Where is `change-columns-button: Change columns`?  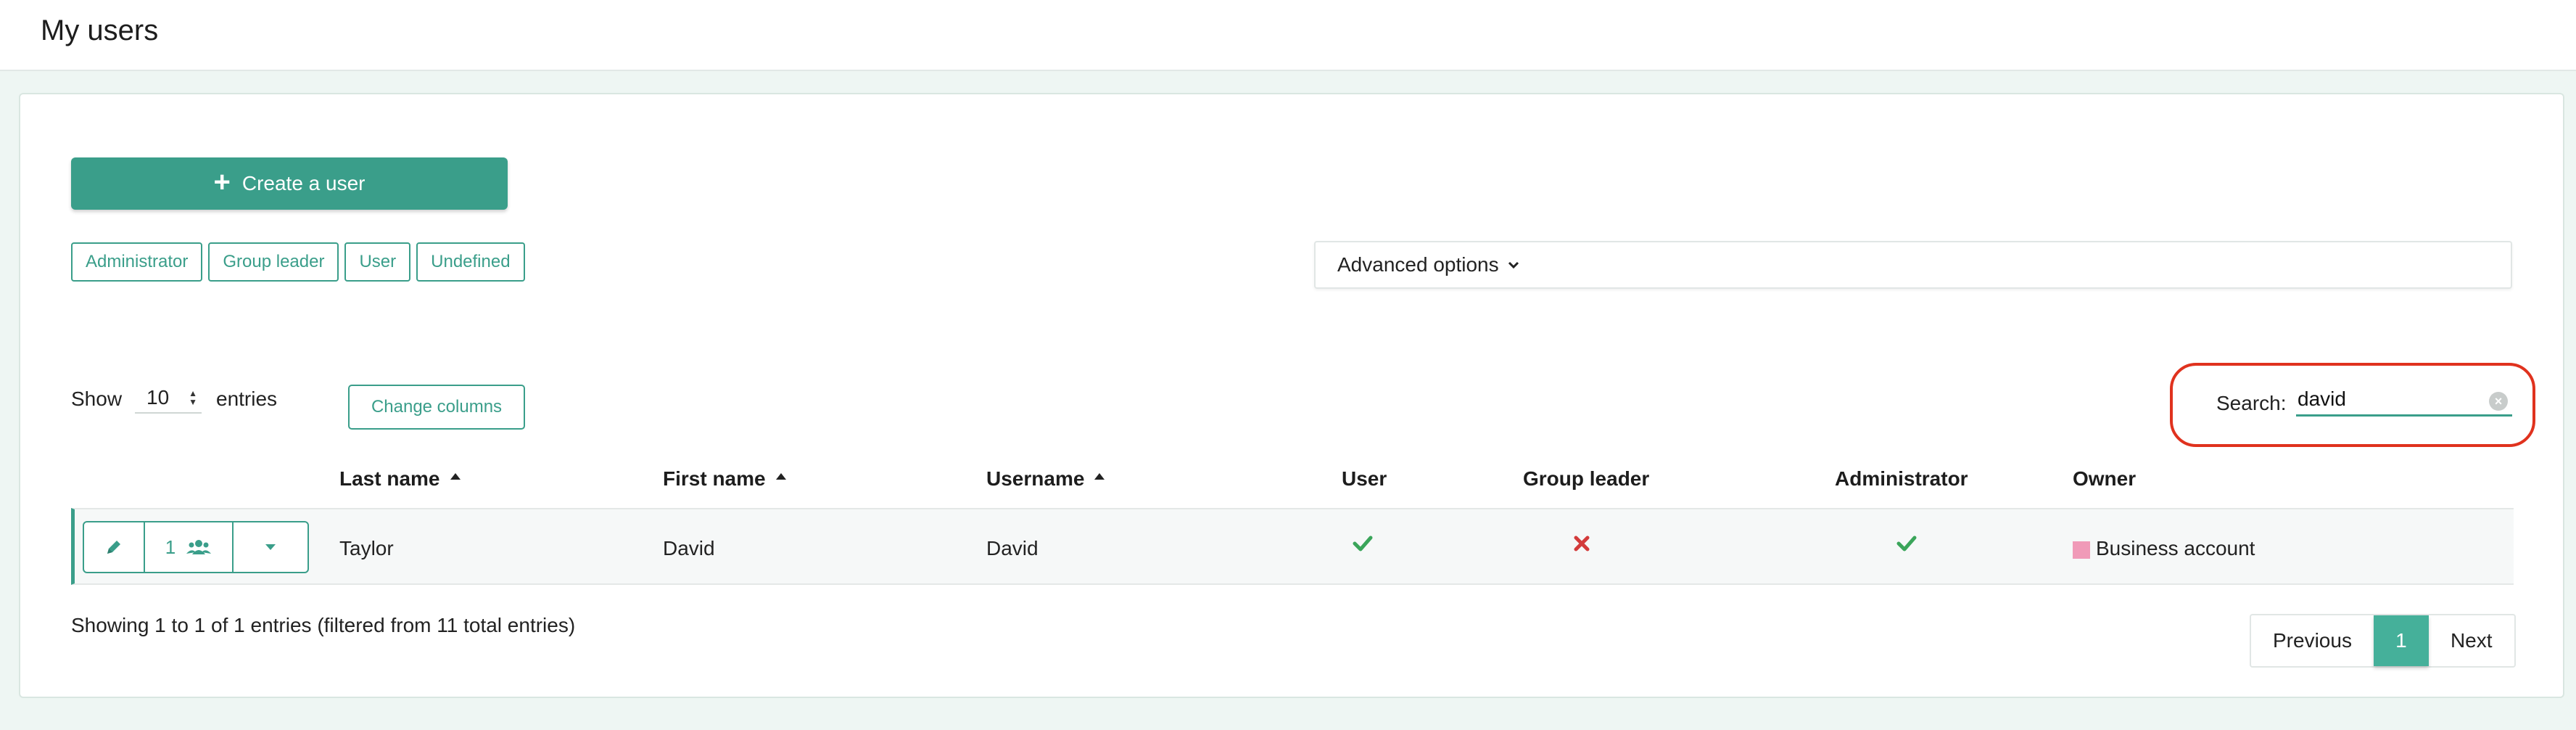 change-columns-button: Change columns is located at coordinates (436, 408).